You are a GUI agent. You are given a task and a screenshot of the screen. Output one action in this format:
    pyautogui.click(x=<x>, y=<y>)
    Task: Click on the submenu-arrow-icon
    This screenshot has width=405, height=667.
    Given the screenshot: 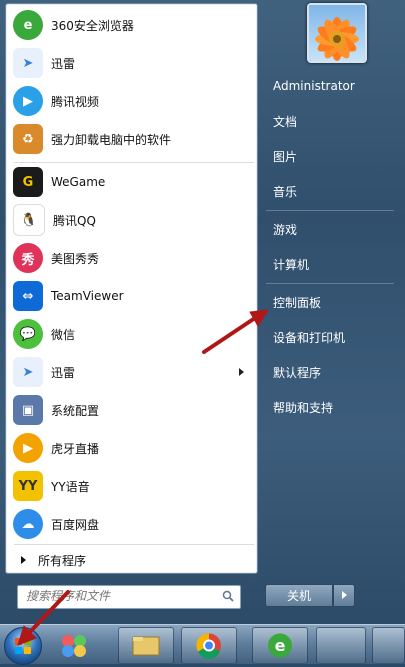 What is the action you would take?
    pyautogui.click(x=241, y=372)
    